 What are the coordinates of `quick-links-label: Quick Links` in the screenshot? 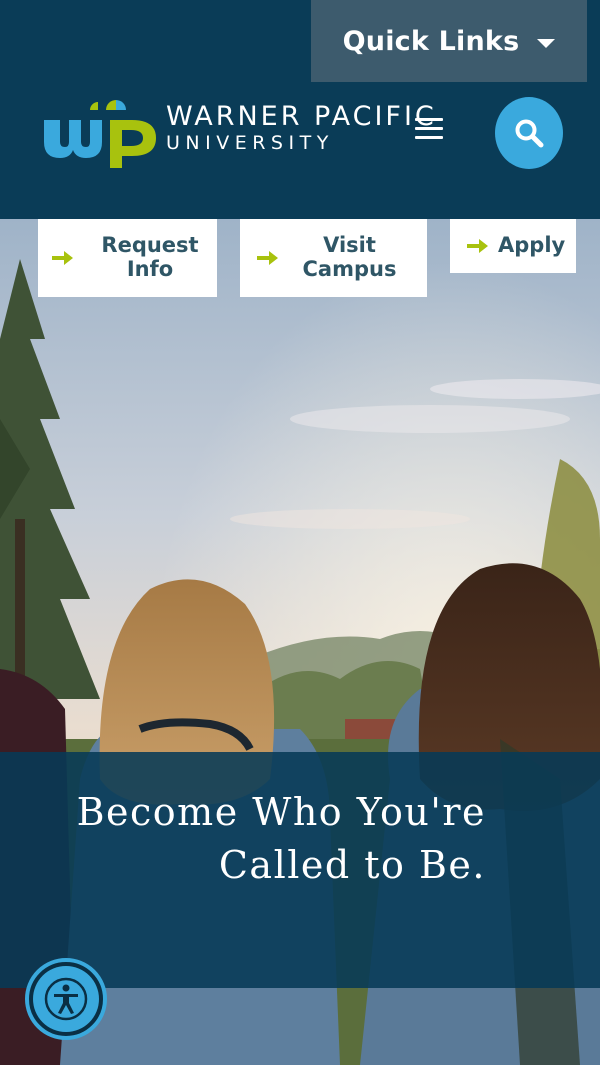 It's located at (431, 41).